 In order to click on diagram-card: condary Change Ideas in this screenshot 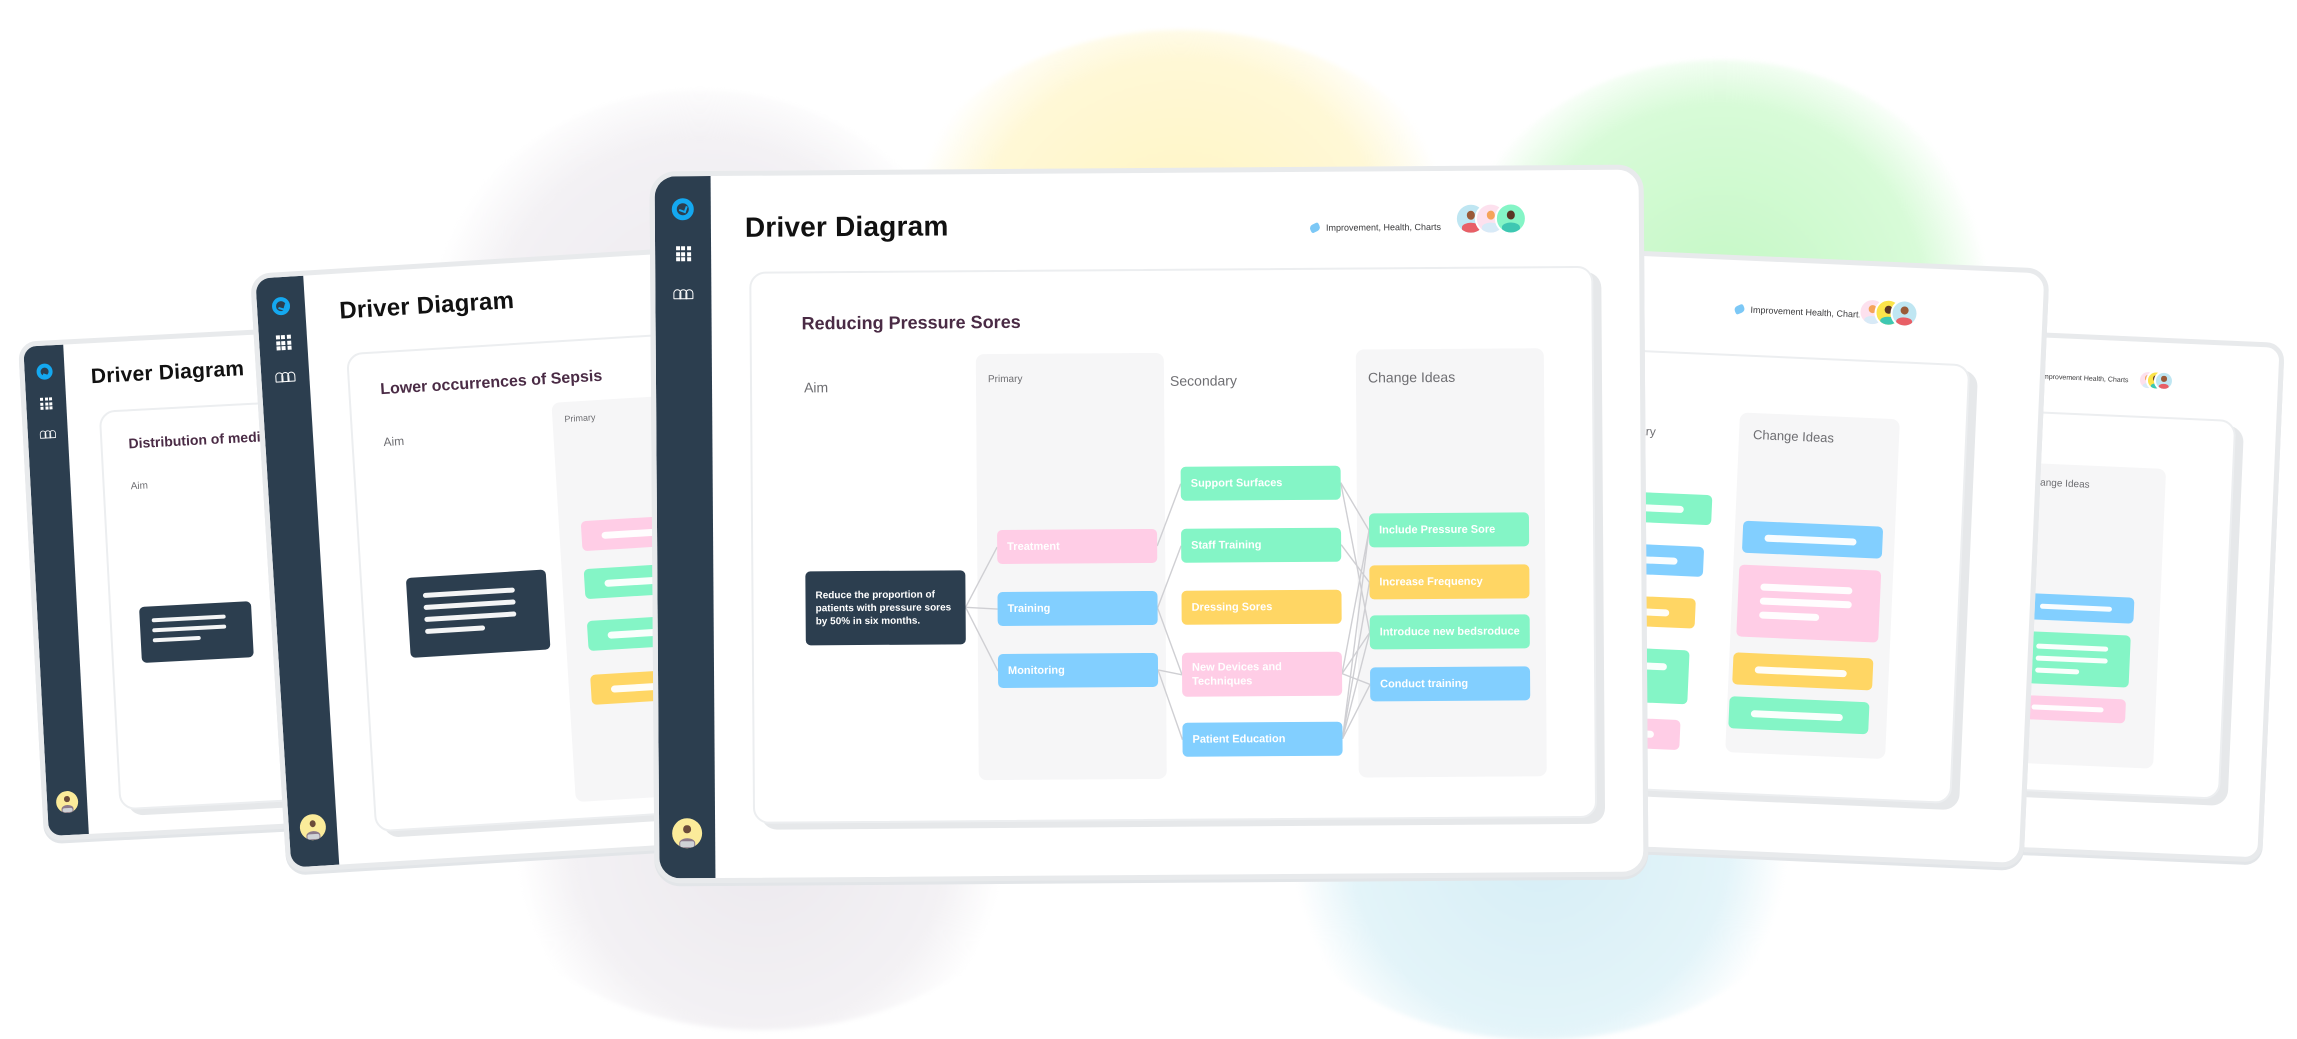, I will do `click(1782, 576)`.